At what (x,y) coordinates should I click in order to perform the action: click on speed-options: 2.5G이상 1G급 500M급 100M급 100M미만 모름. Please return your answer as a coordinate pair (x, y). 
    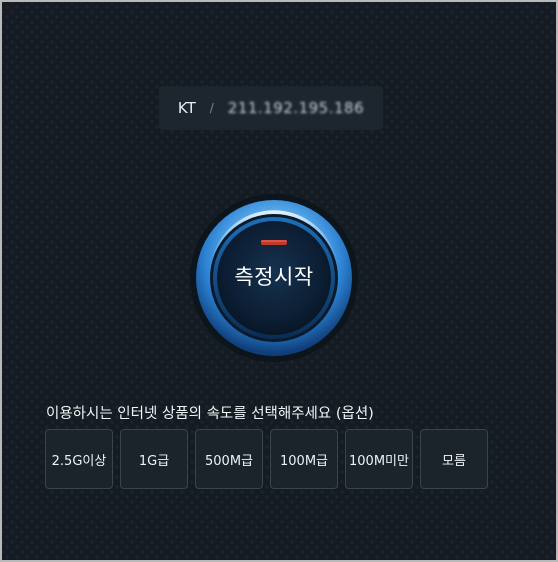
    Looking at the image, I should click on (266, 459).